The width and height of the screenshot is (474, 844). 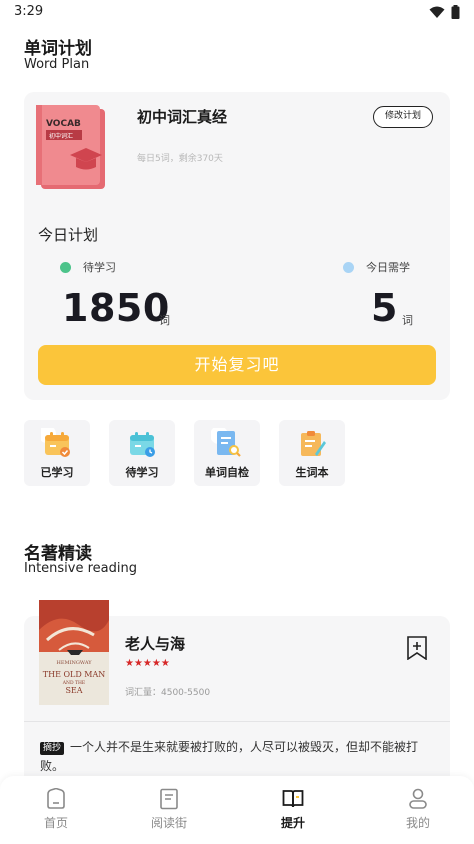 What do you see at coordinates (237, 13) in the screenshot?
I see `status-bar: 3:29` at bounding box center [237, 13].